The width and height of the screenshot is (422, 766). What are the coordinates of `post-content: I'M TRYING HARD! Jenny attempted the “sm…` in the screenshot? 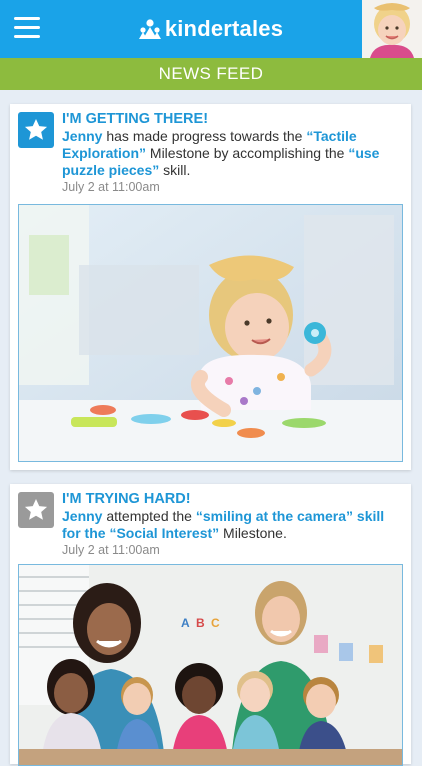 It's located at (229, 524).